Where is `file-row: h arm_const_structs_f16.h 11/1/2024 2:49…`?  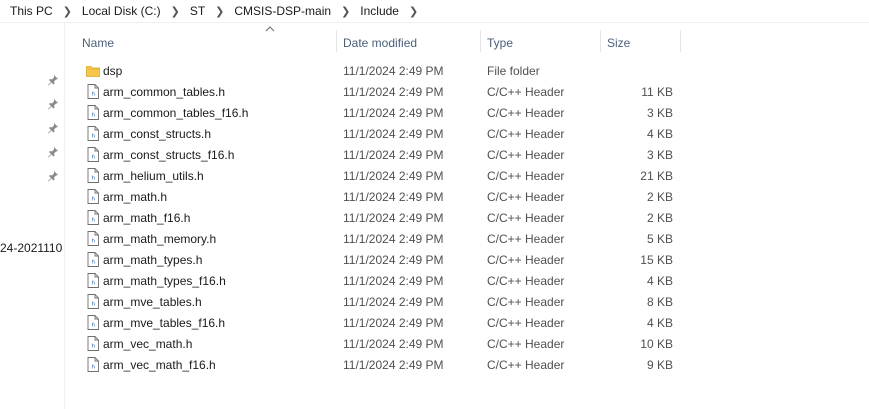 file-row: h arm_const_structs_f16.h 11/1/2024 2:49… is located at coordinates (382, 154).